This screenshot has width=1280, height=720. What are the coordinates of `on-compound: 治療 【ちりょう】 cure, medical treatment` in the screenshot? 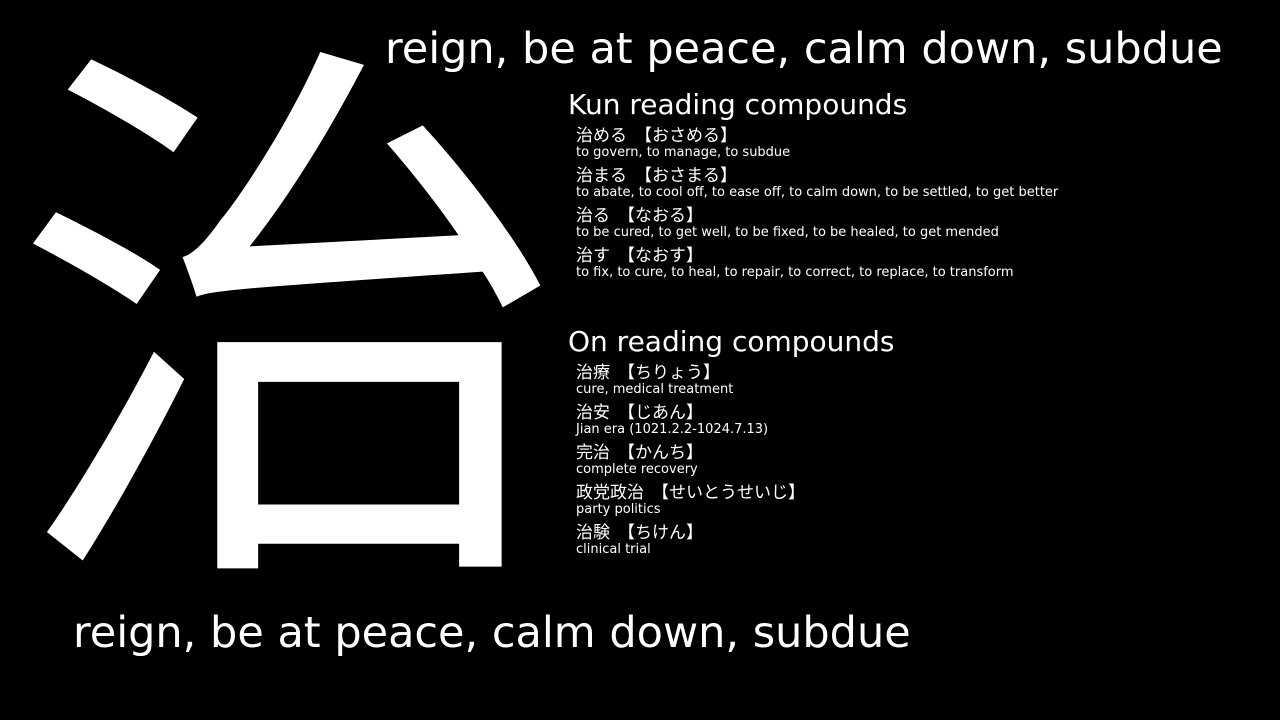 It's located at (735, 383).